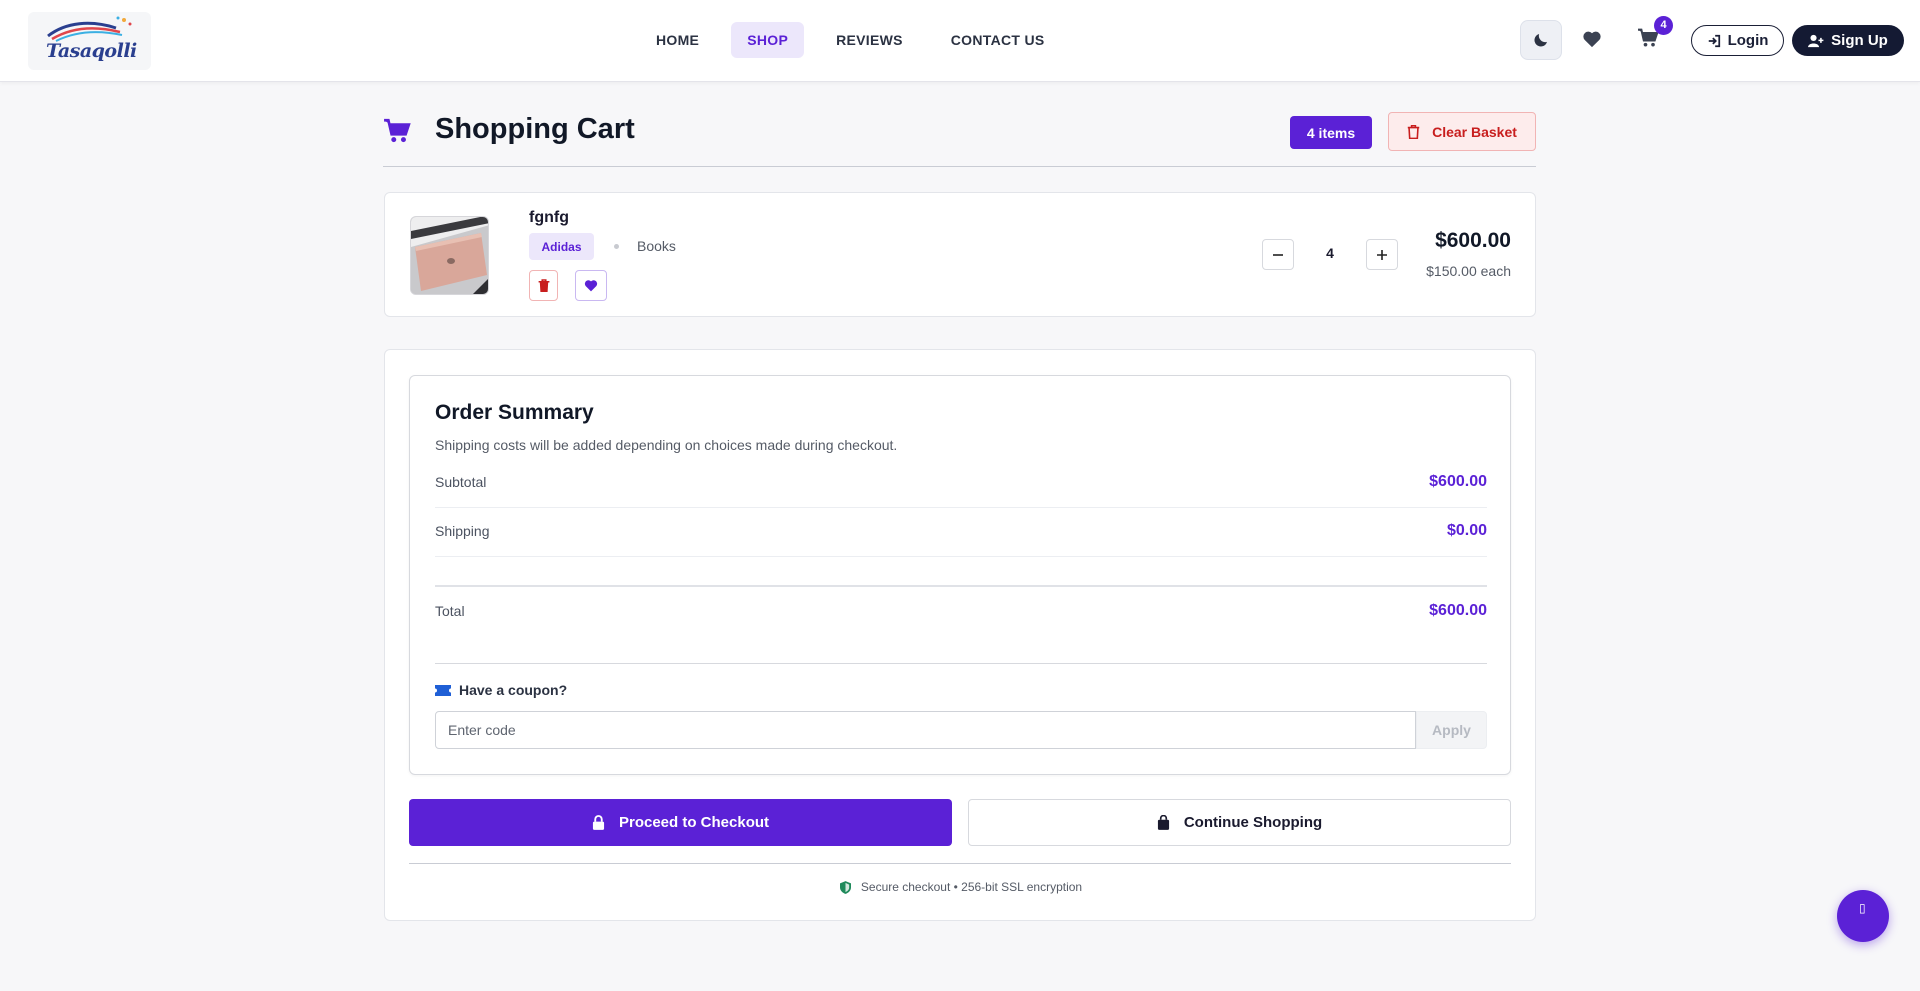  I want to click on coupon-divider, so click(961, 663).